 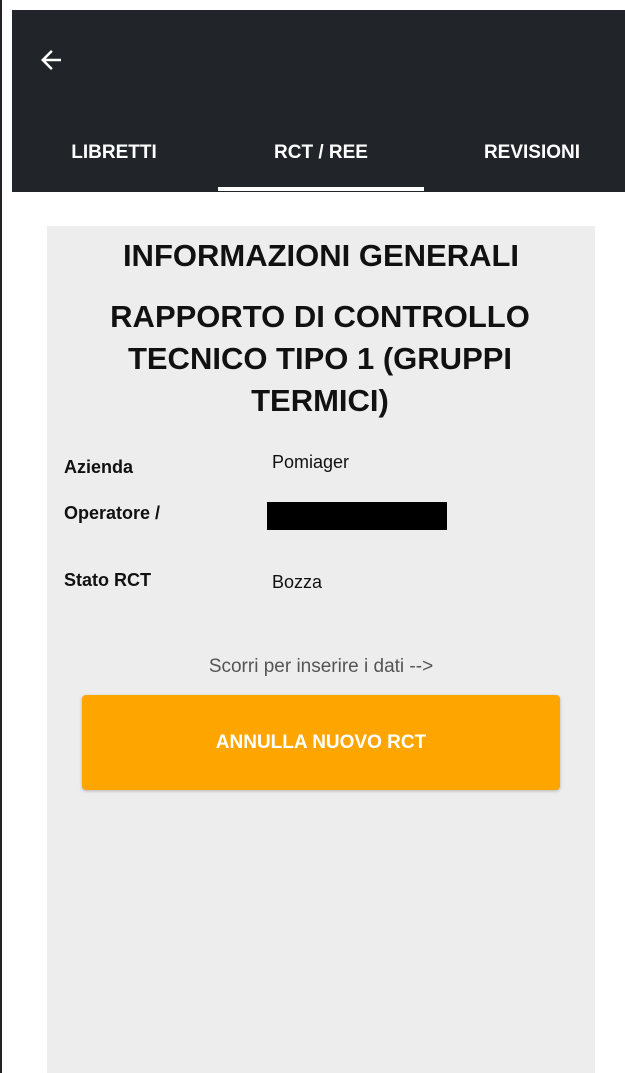 I want to click on tab-libretti: LIBRETTI, so click(x=114, y=153).